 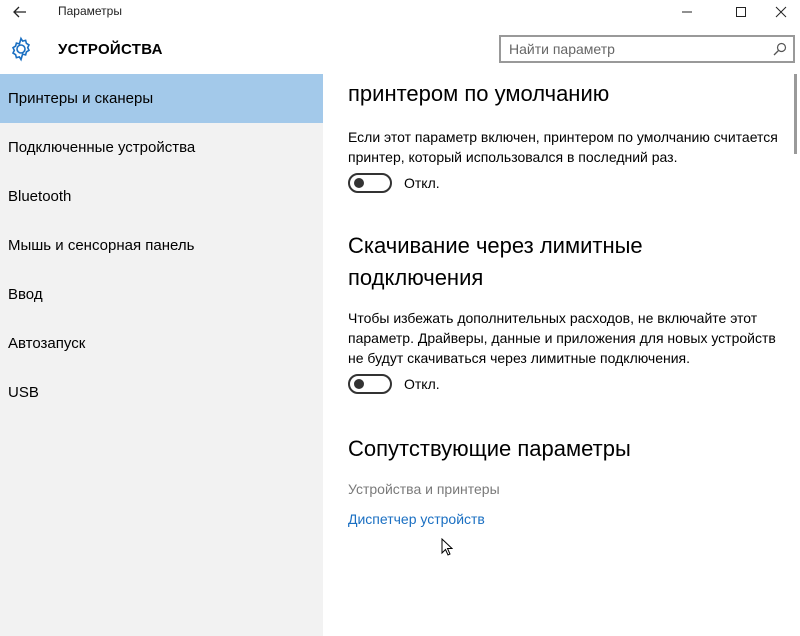 I want to click on default-printer-toggle-row: Откл., so click(x=563, y=183).